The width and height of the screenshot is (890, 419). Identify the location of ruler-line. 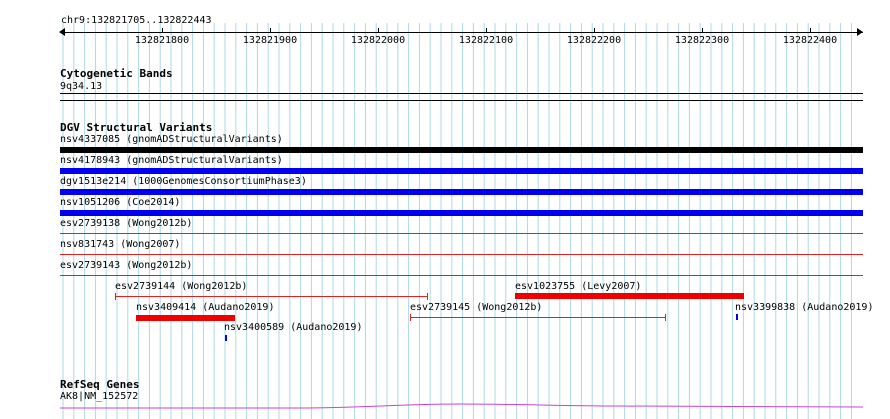
(461, 32).